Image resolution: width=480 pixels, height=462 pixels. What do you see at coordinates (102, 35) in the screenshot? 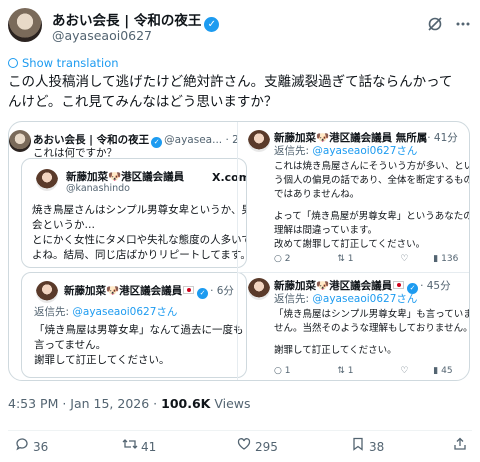
I see `user-handle: @ayaseaoi0627` at bounding box center [102, 35].